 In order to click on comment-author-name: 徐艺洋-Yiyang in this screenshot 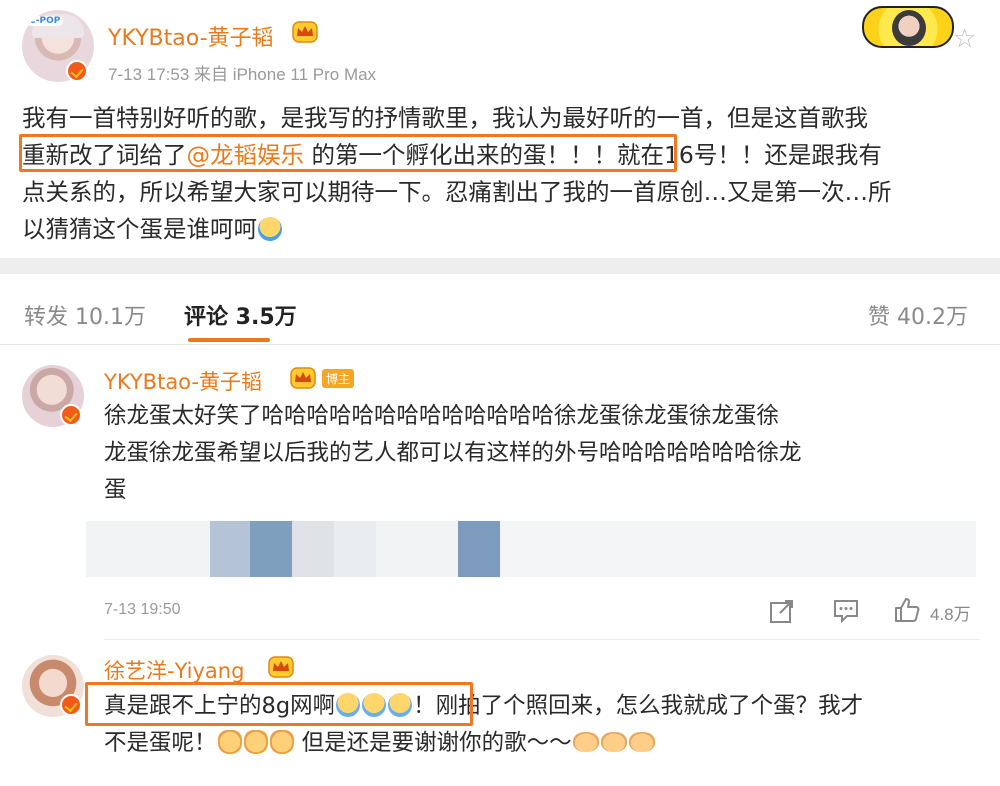, I will do `click(174, 670)`.